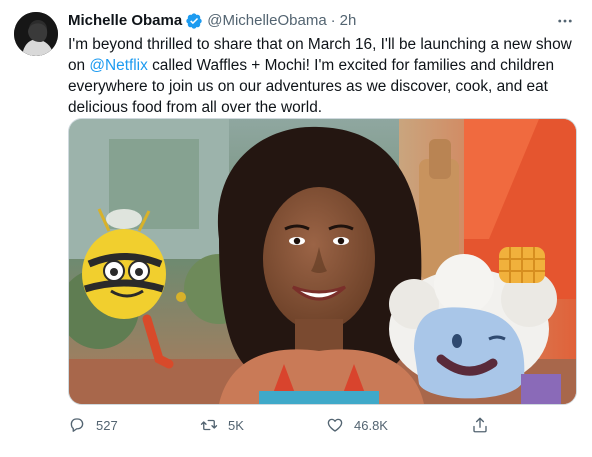  I want to click on tweet-text-segment: delicious food from all over the world., so click(195, 107).